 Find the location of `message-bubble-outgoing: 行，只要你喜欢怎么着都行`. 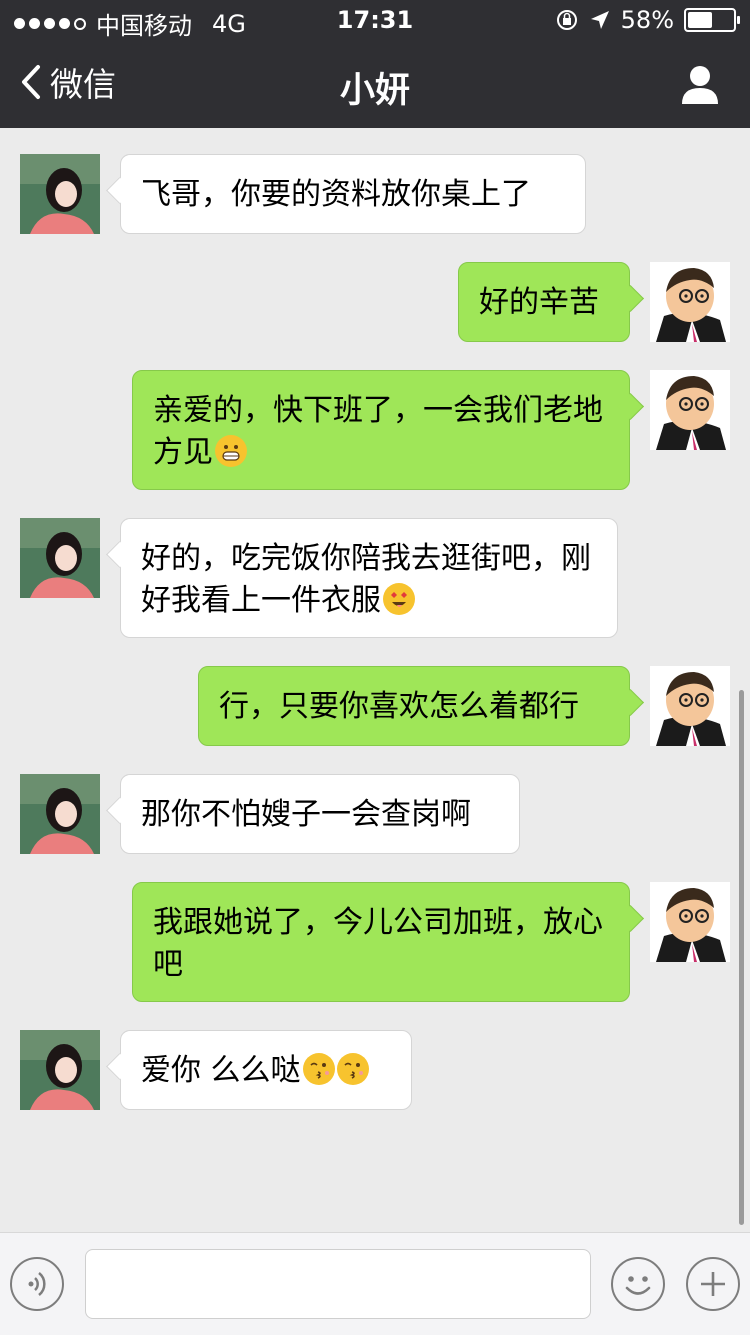

message-bubble-outgoing: 行，只要你喜欢怎么着都行 is located at coordinates (414, 706).